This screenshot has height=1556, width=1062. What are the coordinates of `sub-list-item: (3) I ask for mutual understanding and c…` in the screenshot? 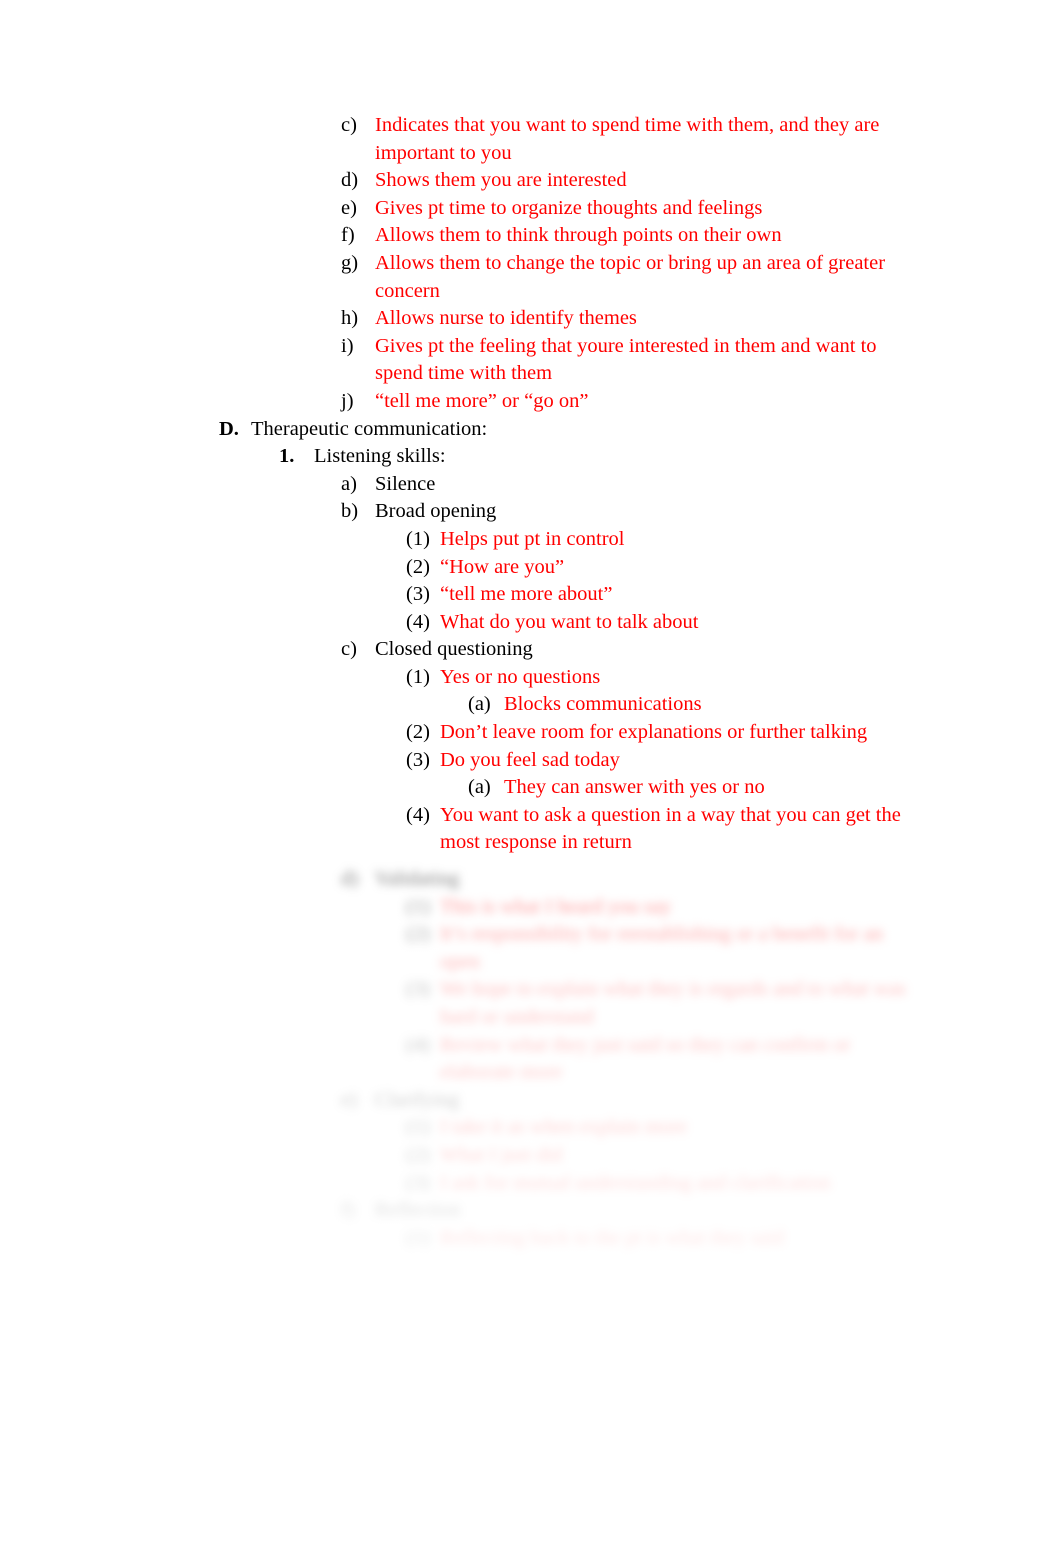 It's located at (531, 1184).